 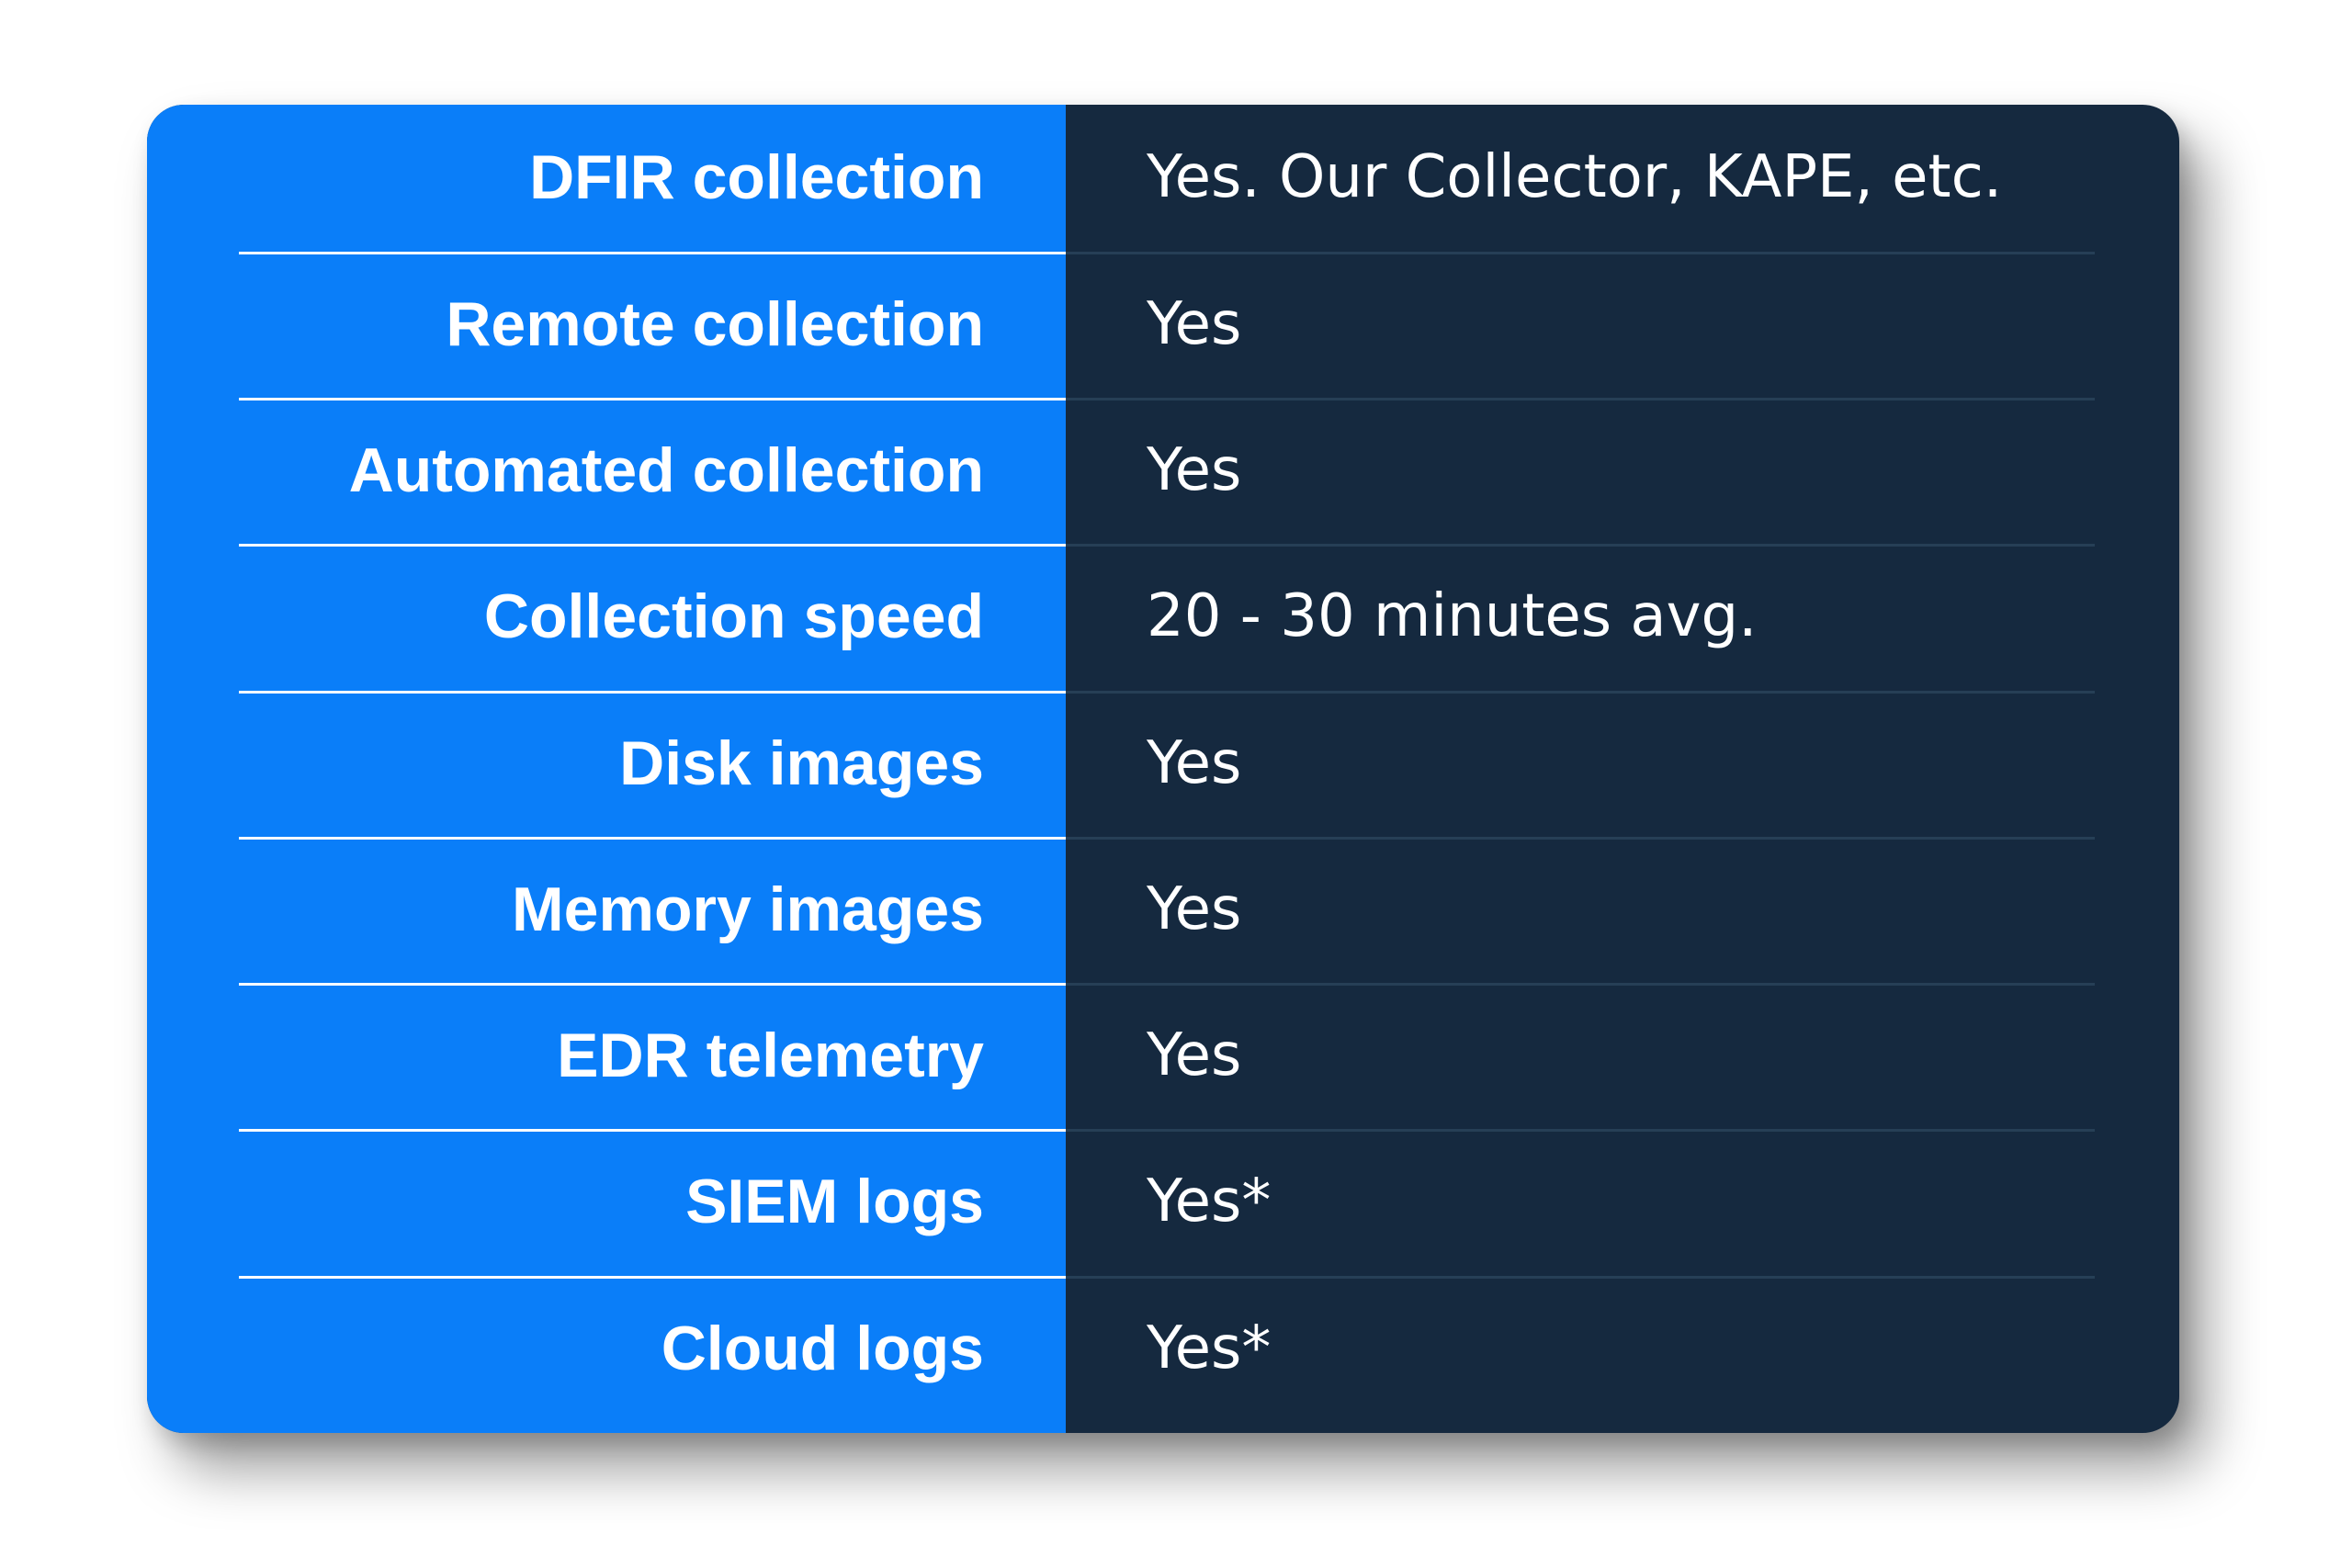 I want to click on row-label: Cloud logs, so click(x=822, y=1349).